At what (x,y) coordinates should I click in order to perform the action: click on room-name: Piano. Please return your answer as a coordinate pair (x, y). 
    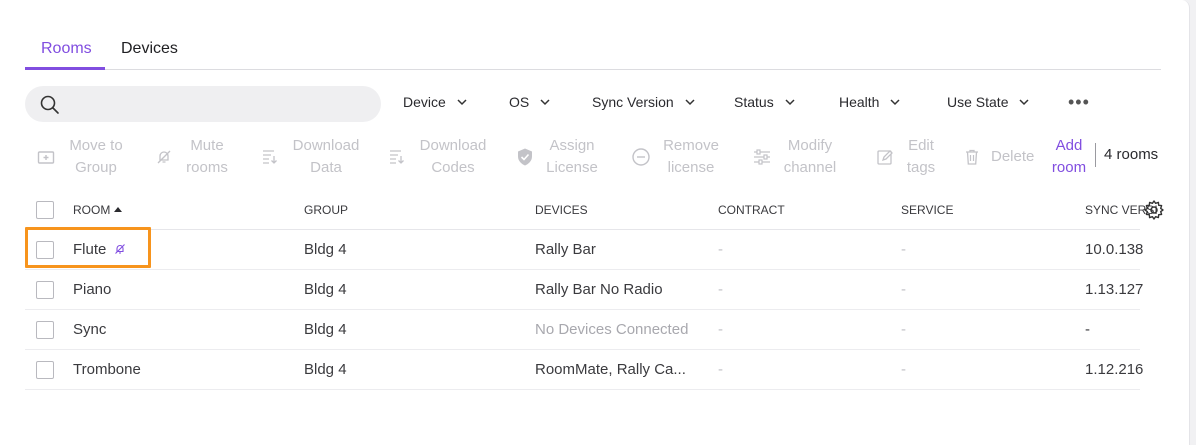
    Looking at the image, I should click on (92, 289).